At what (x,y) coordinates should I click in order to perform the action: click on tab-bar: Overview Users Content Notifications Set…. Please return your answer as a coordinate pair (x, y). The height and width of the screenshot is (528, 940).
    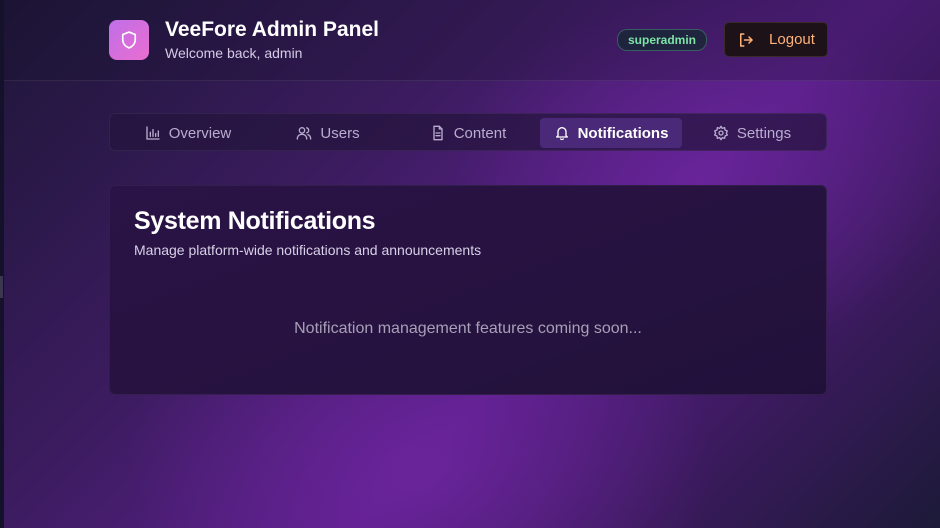
    Looking at the image, I should click on (468, 132).